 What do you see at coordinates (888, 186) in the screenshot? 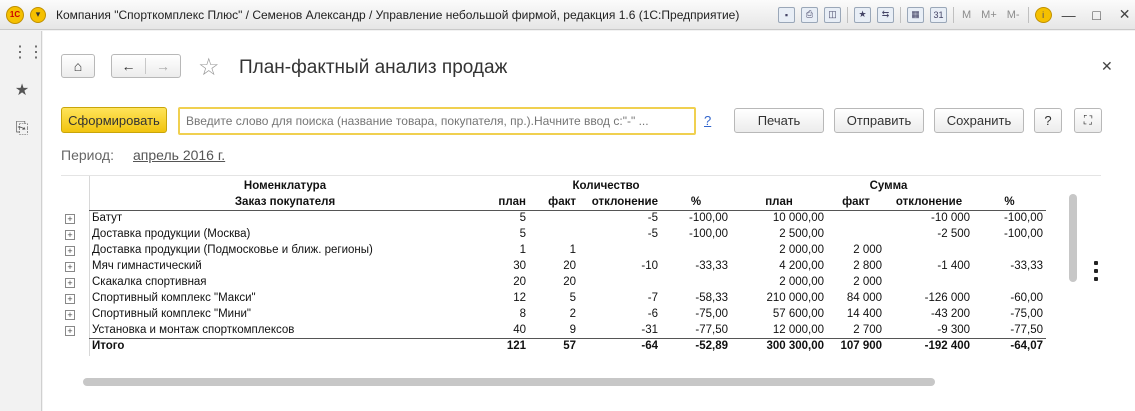
I see `col-sum: Сумма` at bounding box center [888, 186].